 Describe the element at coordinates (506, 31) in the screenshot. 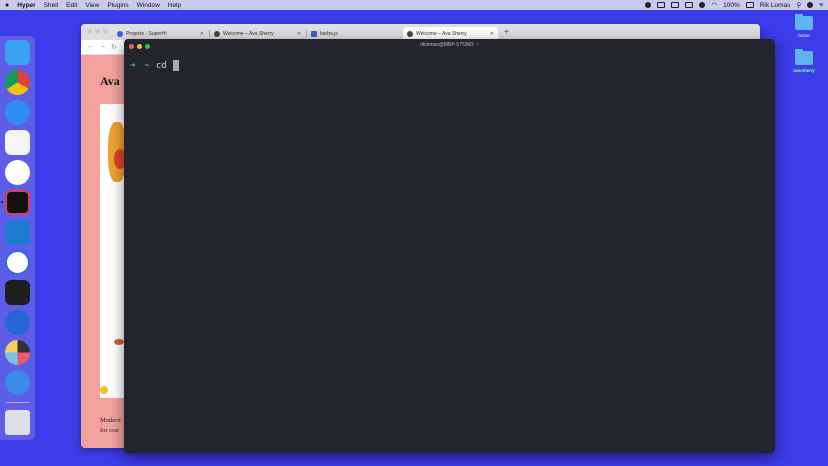

I see `new-tab-button: +` at that location.